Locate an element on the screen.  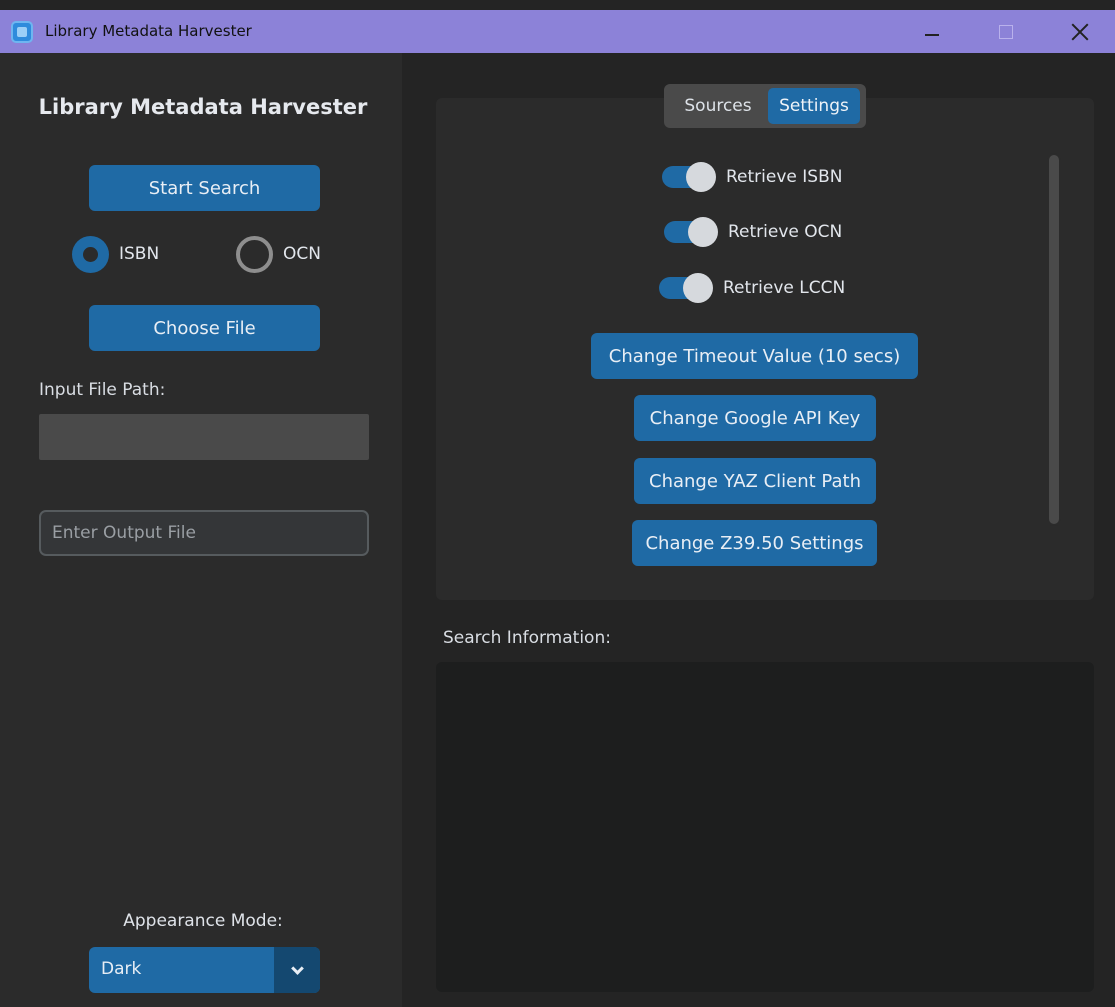
dropdown-arrow-button is located at coordinates (297, 970).